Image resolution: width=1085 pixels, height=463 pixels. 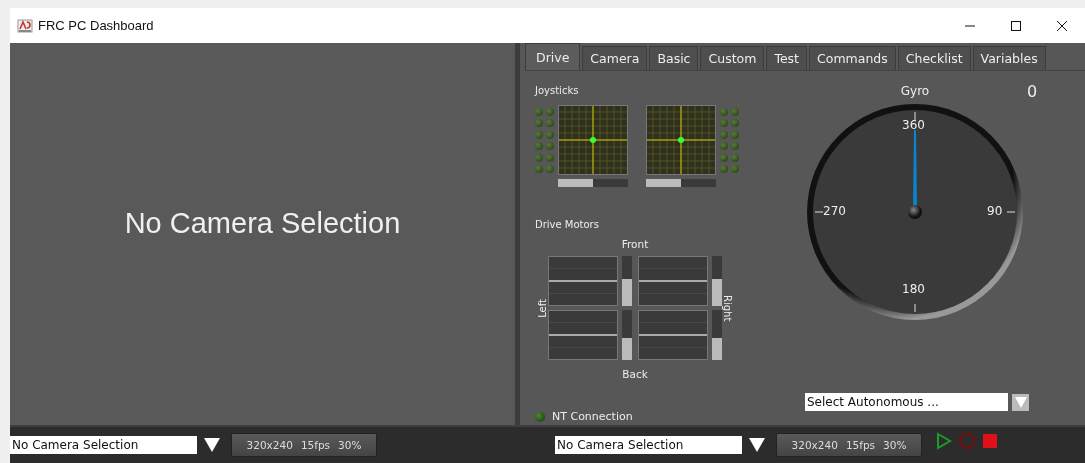 What do you see at coordinates (732, 58) in the screenshot?
I see `tab: Custom` at bounding box center [732, 58].